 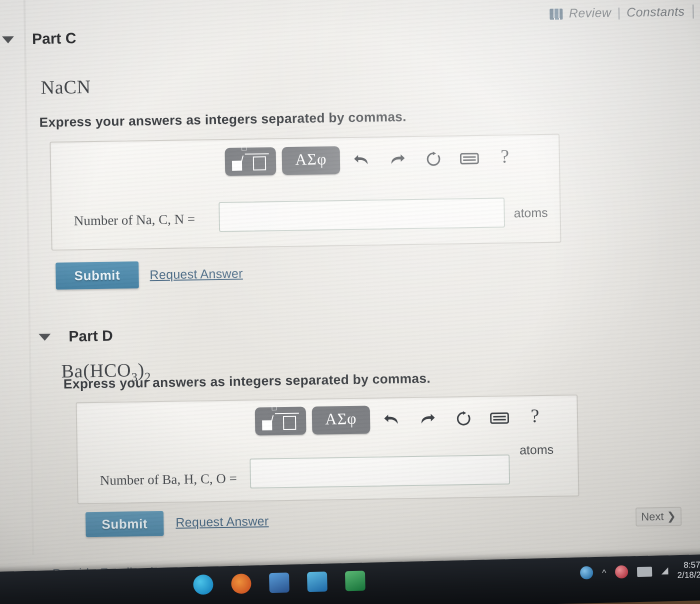 I want to click on part-c-unit-label: atoms, so click(x=530, y=213).